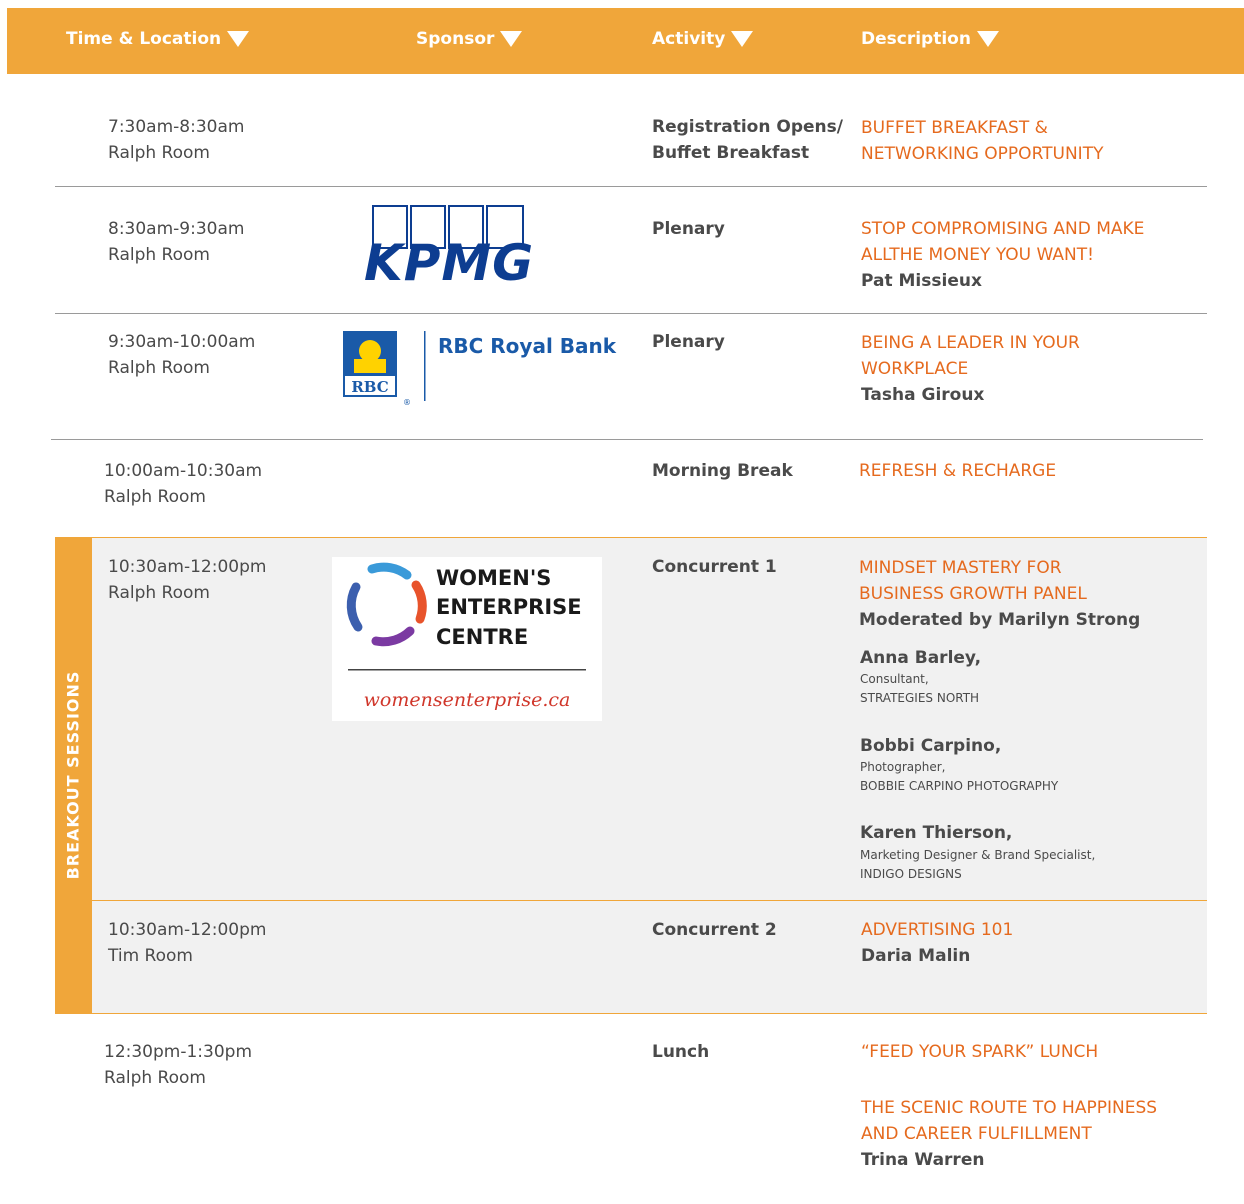 The width and height of the screenshot is (1244, 1204). I want to click on session-room: Tim Room, so click(150, 956).